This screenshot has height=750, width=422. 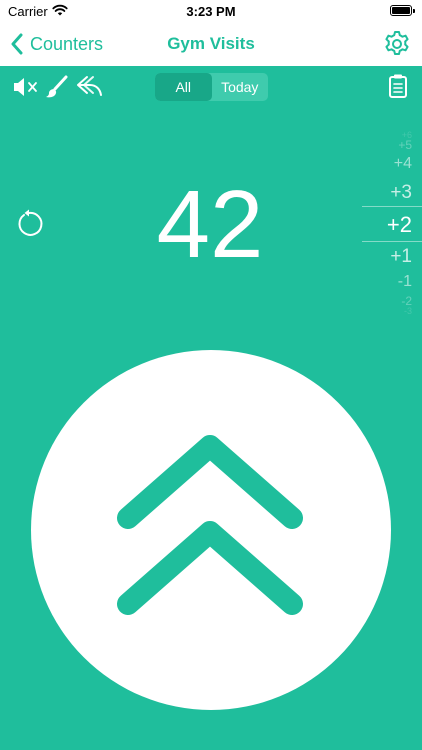 What do you see at coordinates (408, 311) in the screenshot?
I see `step-option: -3` at bounding box center [408, 311].